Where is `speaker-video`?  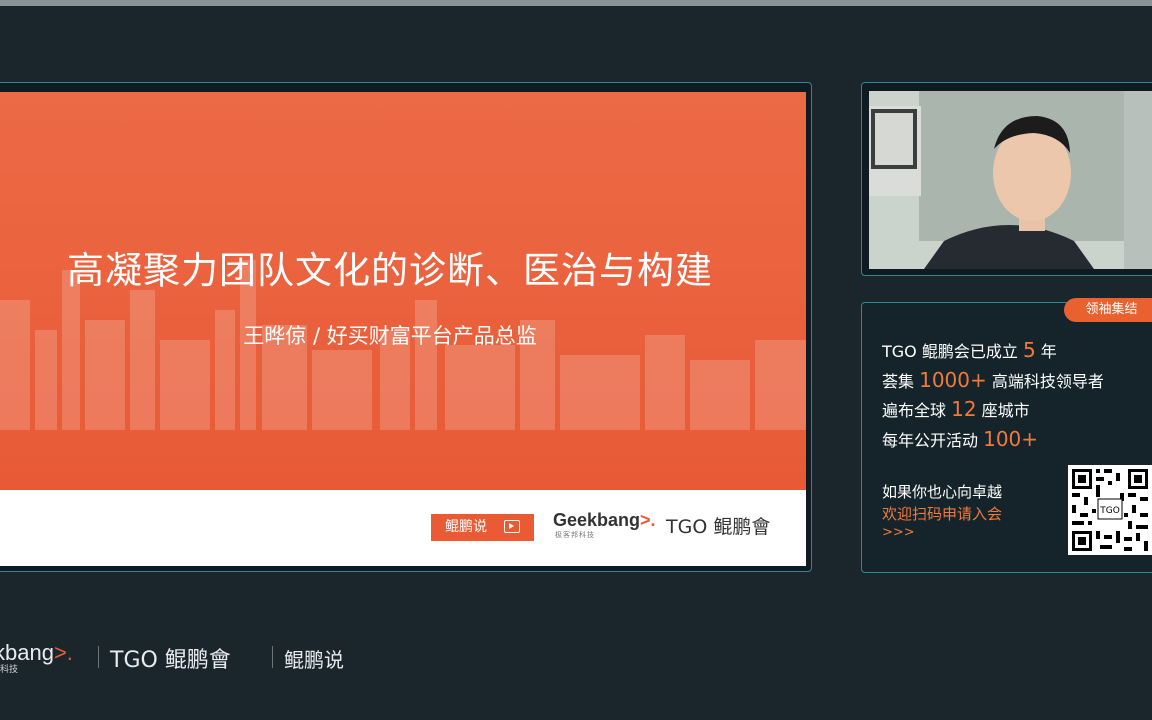
speaker-video is located at coordinates (1010, 180).